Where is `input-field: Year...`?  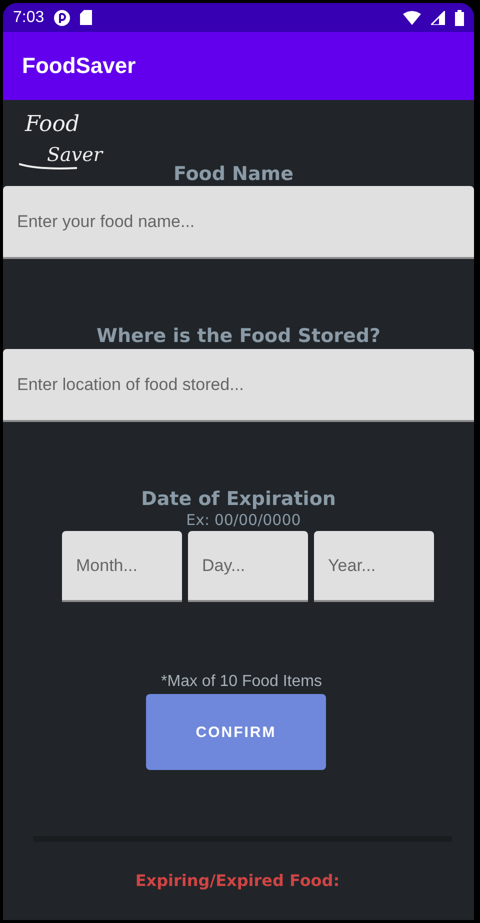
input-field: Year... is located at coordinates (374, 566).